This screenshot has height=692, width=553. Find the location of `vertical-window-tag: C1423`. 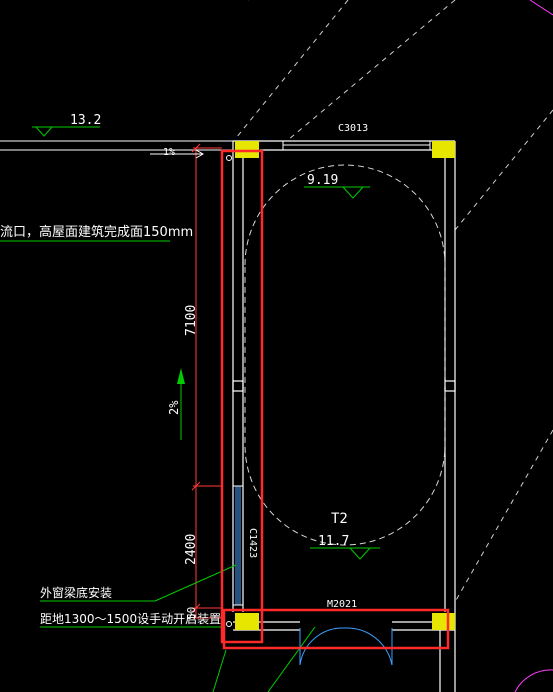

vertical-window-tag: C1423 is located at coordinates (252, 543).